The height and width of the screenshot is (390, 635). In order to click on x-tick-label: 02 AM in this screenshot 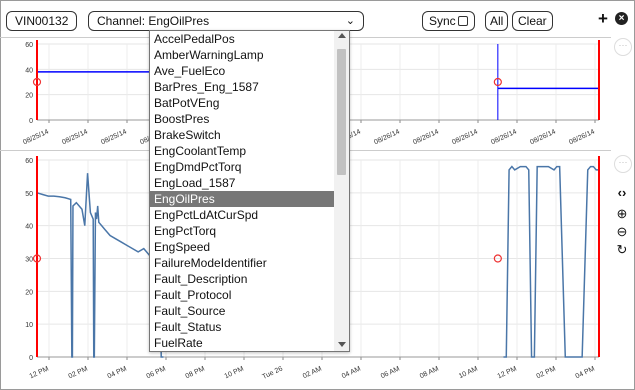, I will do `click(312, 372)`.